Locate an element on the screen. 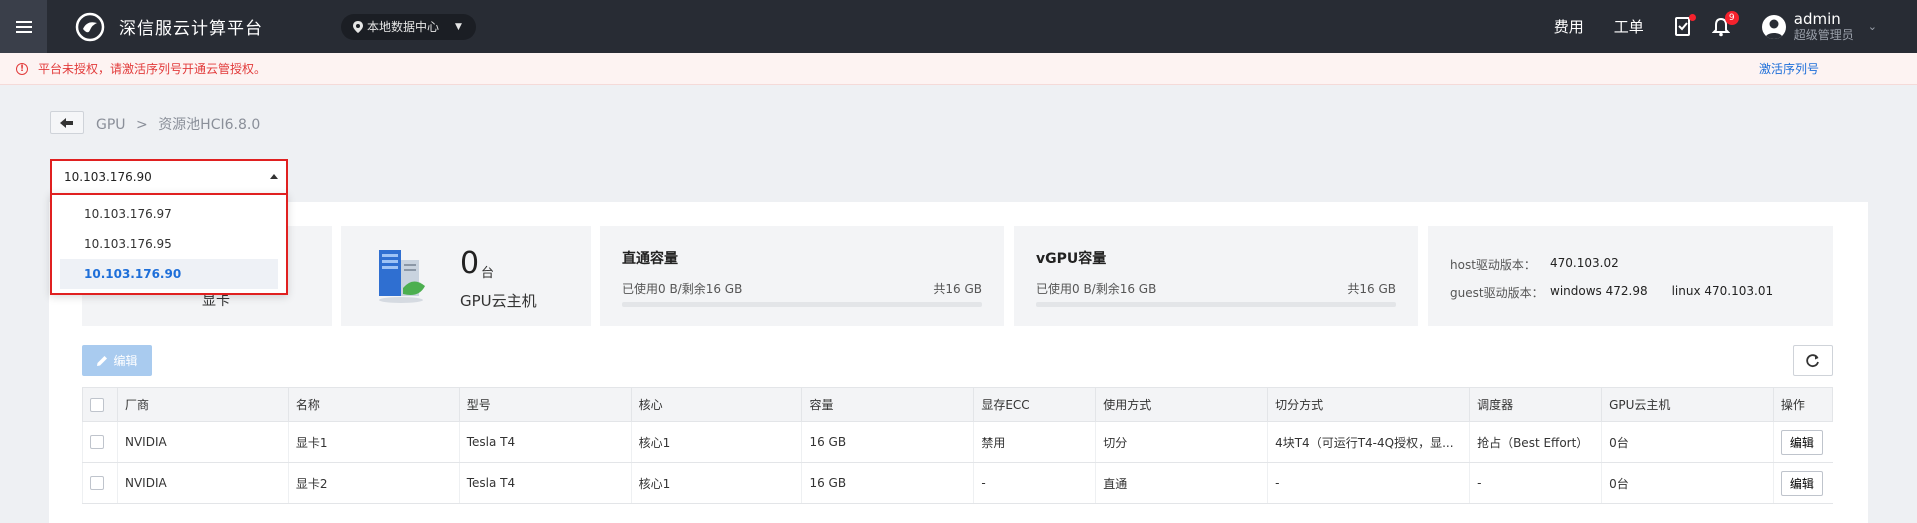 This screenshot has height=523, width=1917. gpu-vm-card: 0 台 GPU云主机 is located at coordinates (466, 276).